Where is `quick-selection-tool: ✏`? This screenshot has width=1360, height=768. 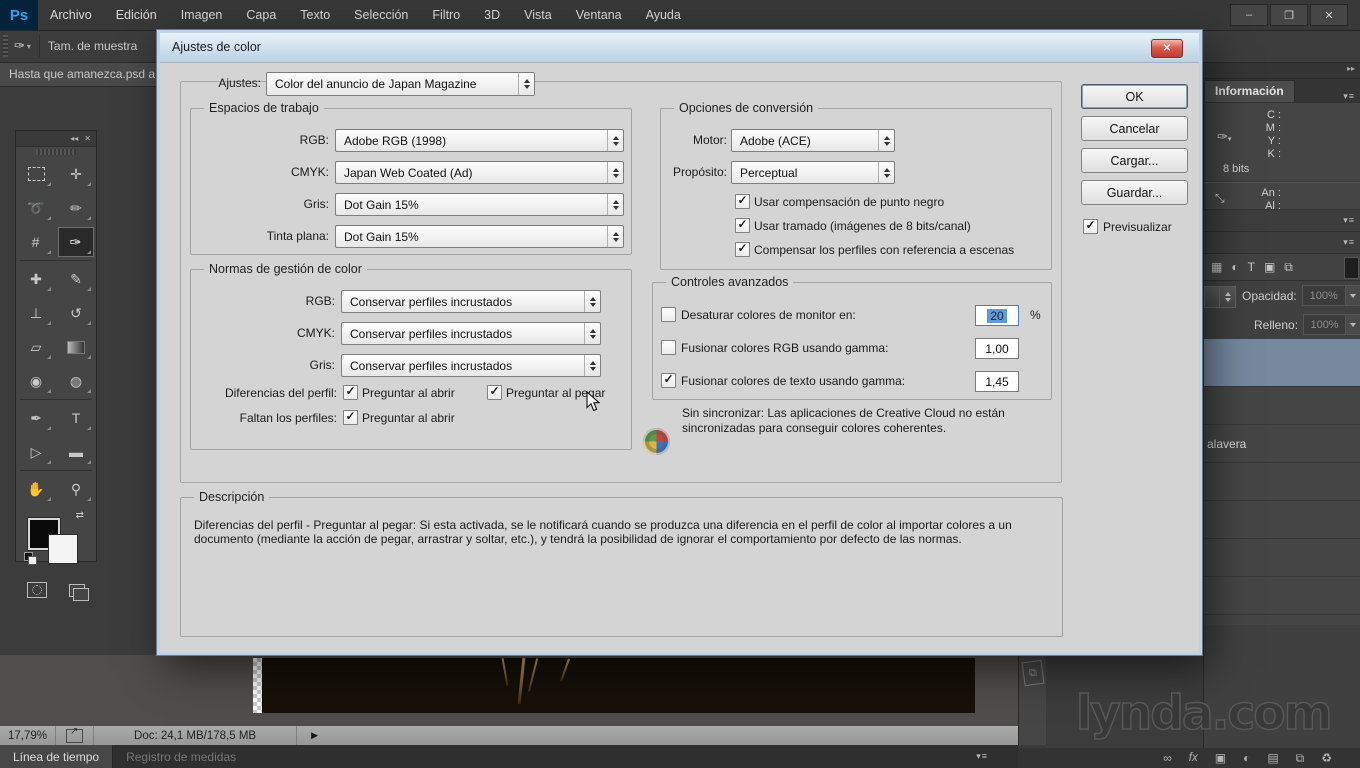 quick-selection-tool: ✏ is located at coordinates (76, 208).